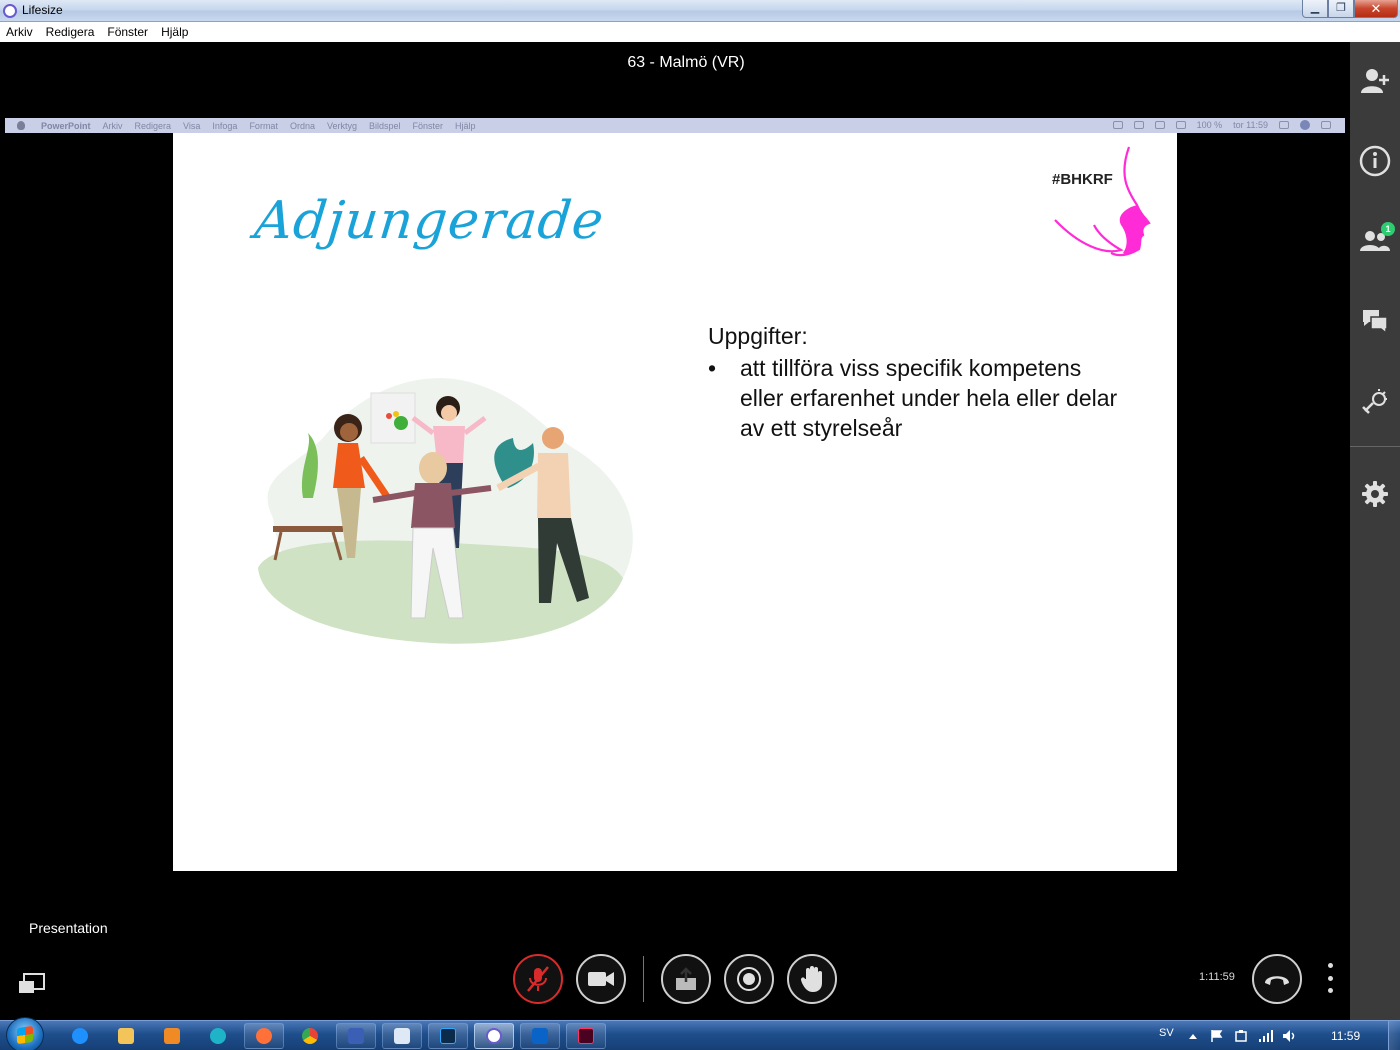 This screenshot has height=1050, width=1400. I want to click on input-language: SV, so click(1166, 1033).